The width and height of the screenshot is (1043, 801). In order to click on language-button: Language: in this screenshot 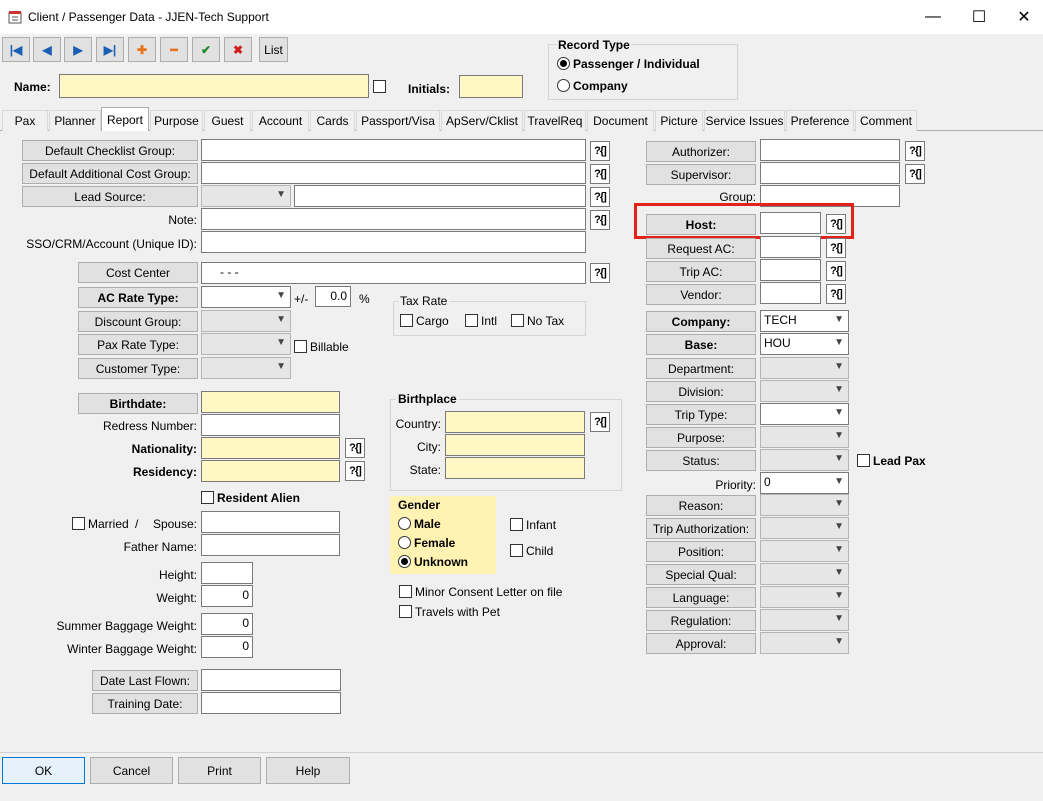, I will do `click(701, 597)`.